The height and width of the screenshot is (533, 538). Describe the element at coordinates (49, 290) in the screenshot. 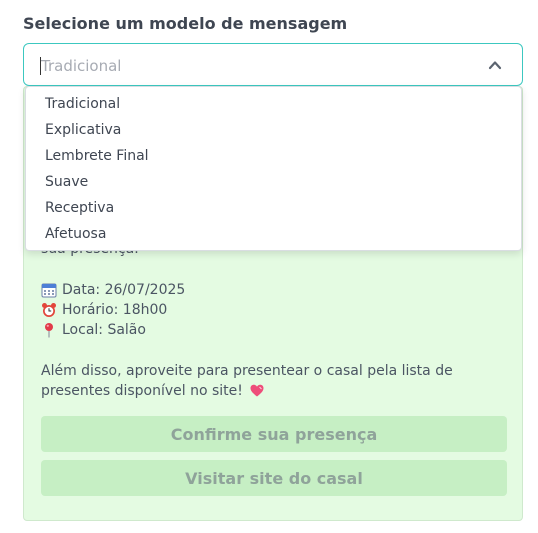

I see `calendar-icon` at that location.